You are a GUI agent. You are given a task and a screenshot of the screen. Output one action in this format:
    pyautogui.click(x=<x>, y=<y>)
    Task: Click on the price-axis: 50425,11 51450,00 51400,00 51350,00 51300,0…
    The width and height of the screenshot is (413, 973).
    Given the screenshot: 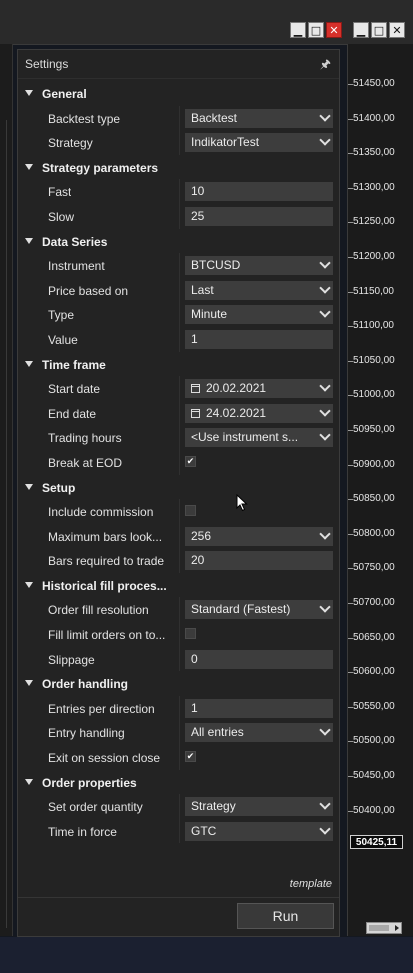 What is the action you would take?
    pyautogui.click(x=380, y=490)
    